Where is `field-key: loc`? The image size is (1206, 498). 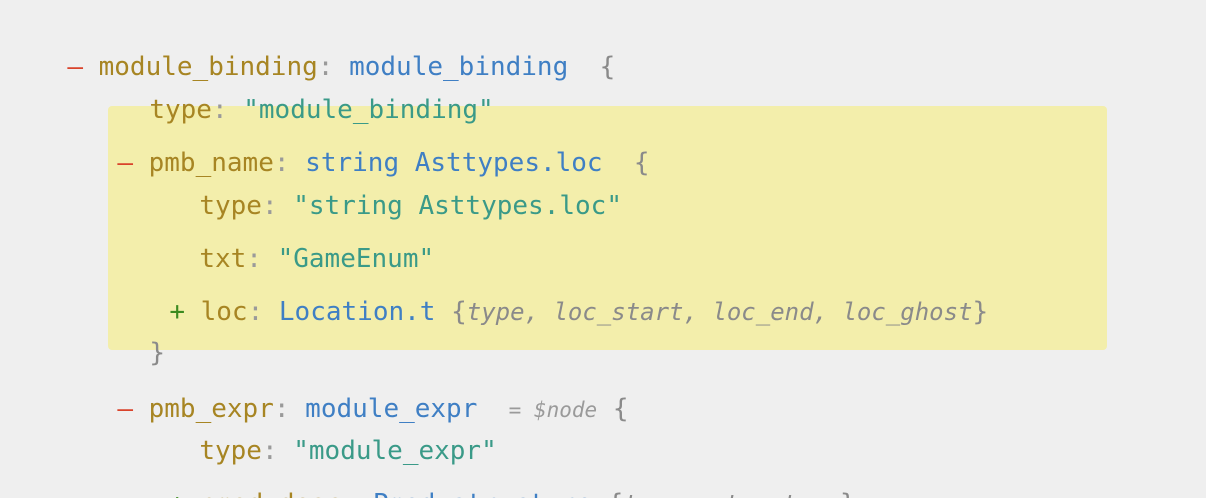 field-key: loc is located at coordinates (224, 312).